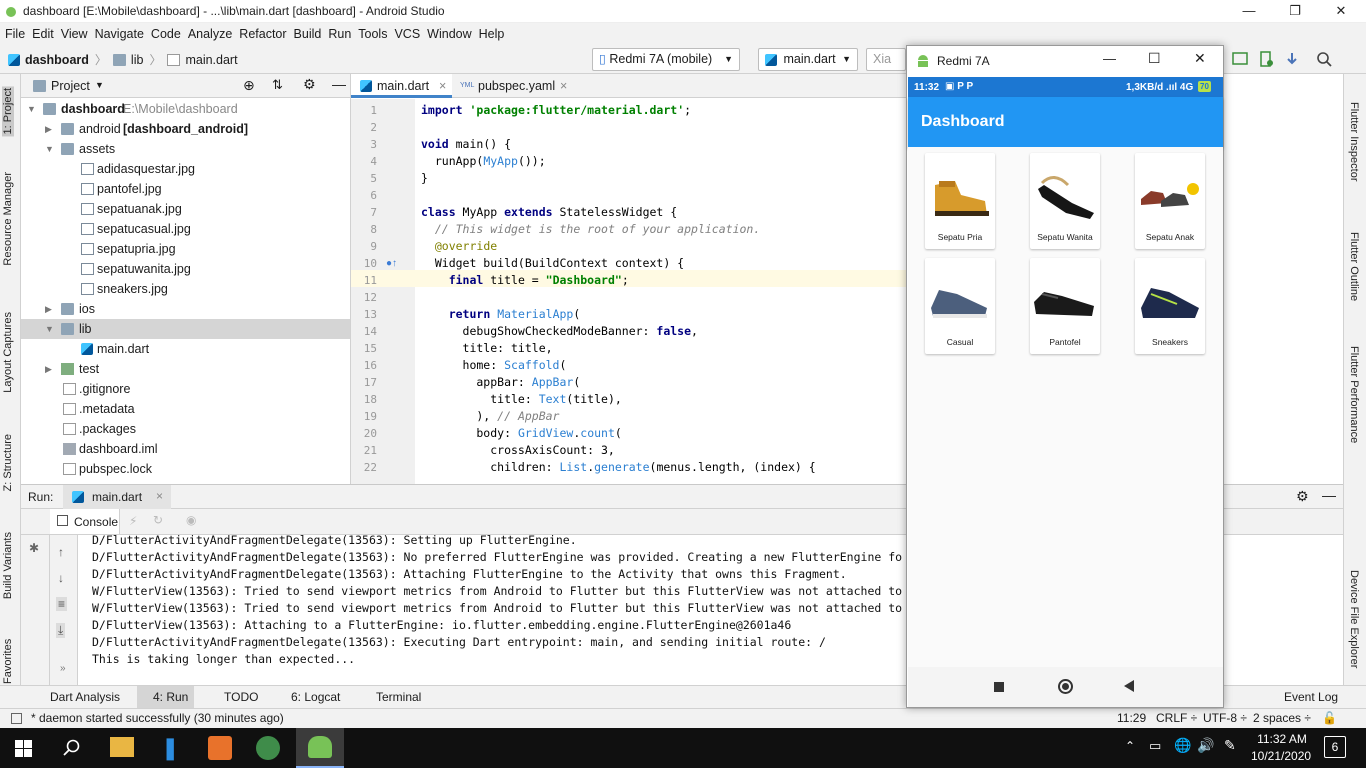 This screenshot has height=768, width=1366. What do you see at coordinates (262, 34) in the screenshot?
I see `menu-refactor: Refactor` at bounding box center [262, 34].